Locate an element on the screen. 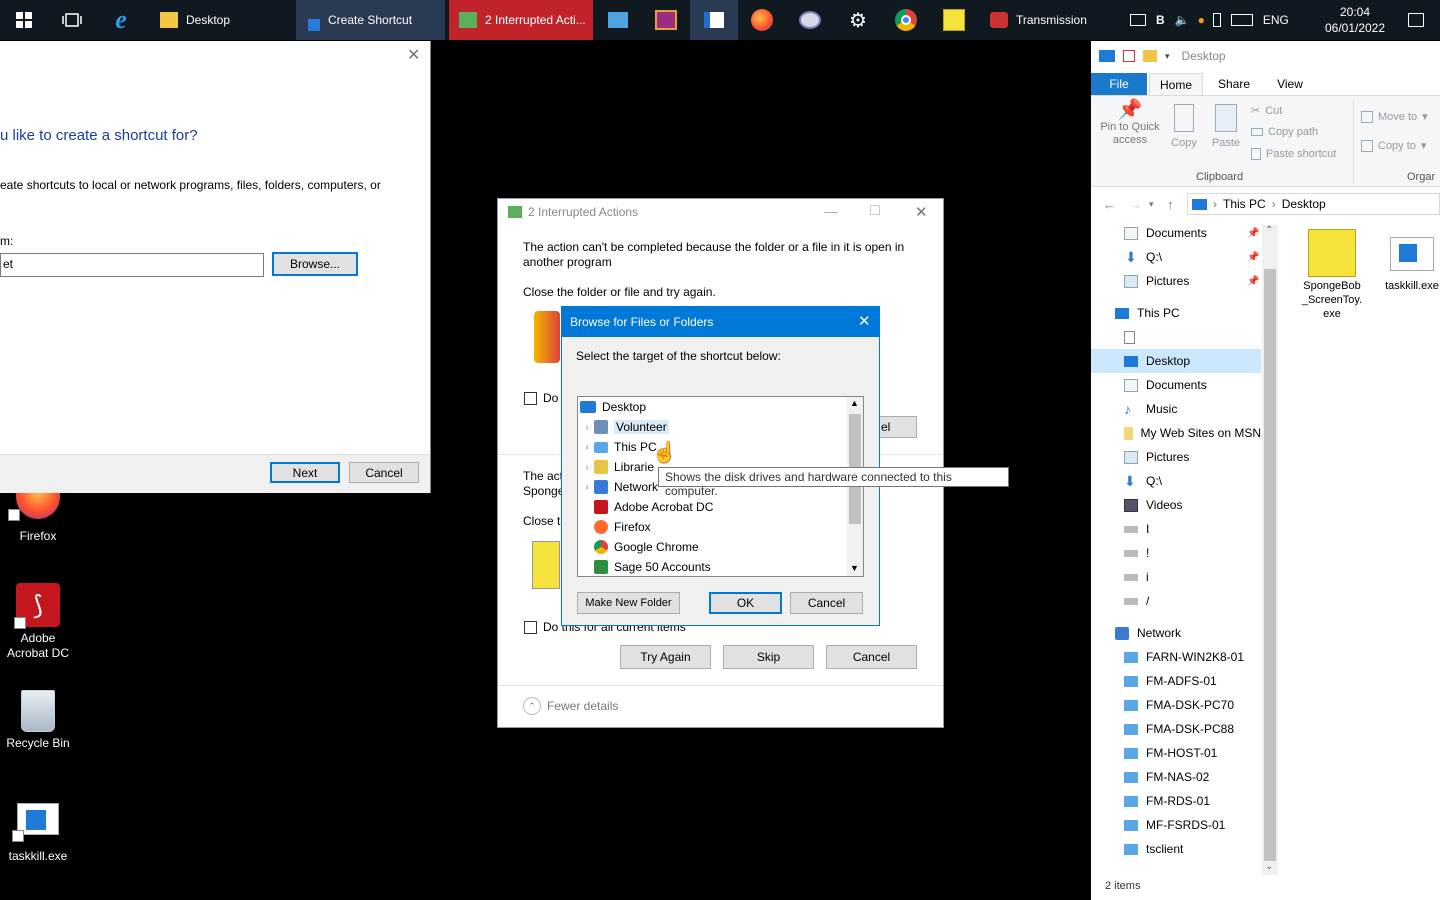 Image resolution: width=1440 pixels, height=900 pixels. move-to-button: Move to ▾ is located at coordinates (1394, 116).